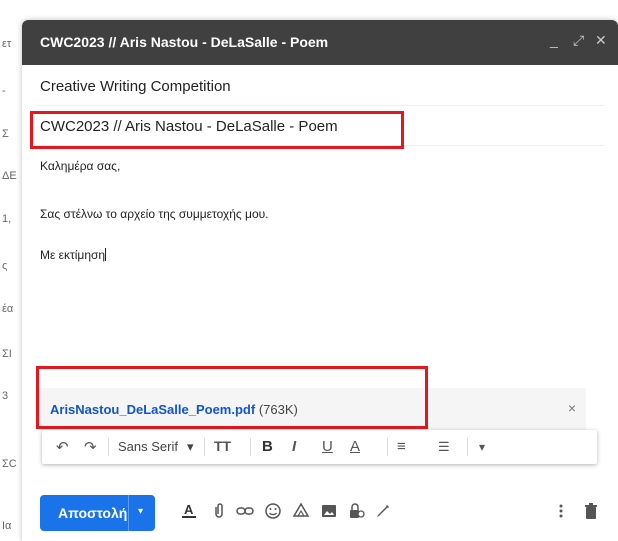 This screenshot has width=618, height=541. Describe the element at coordinates (93, 513) in the screenshot. I see `send-label: Αποστολή` at that location.